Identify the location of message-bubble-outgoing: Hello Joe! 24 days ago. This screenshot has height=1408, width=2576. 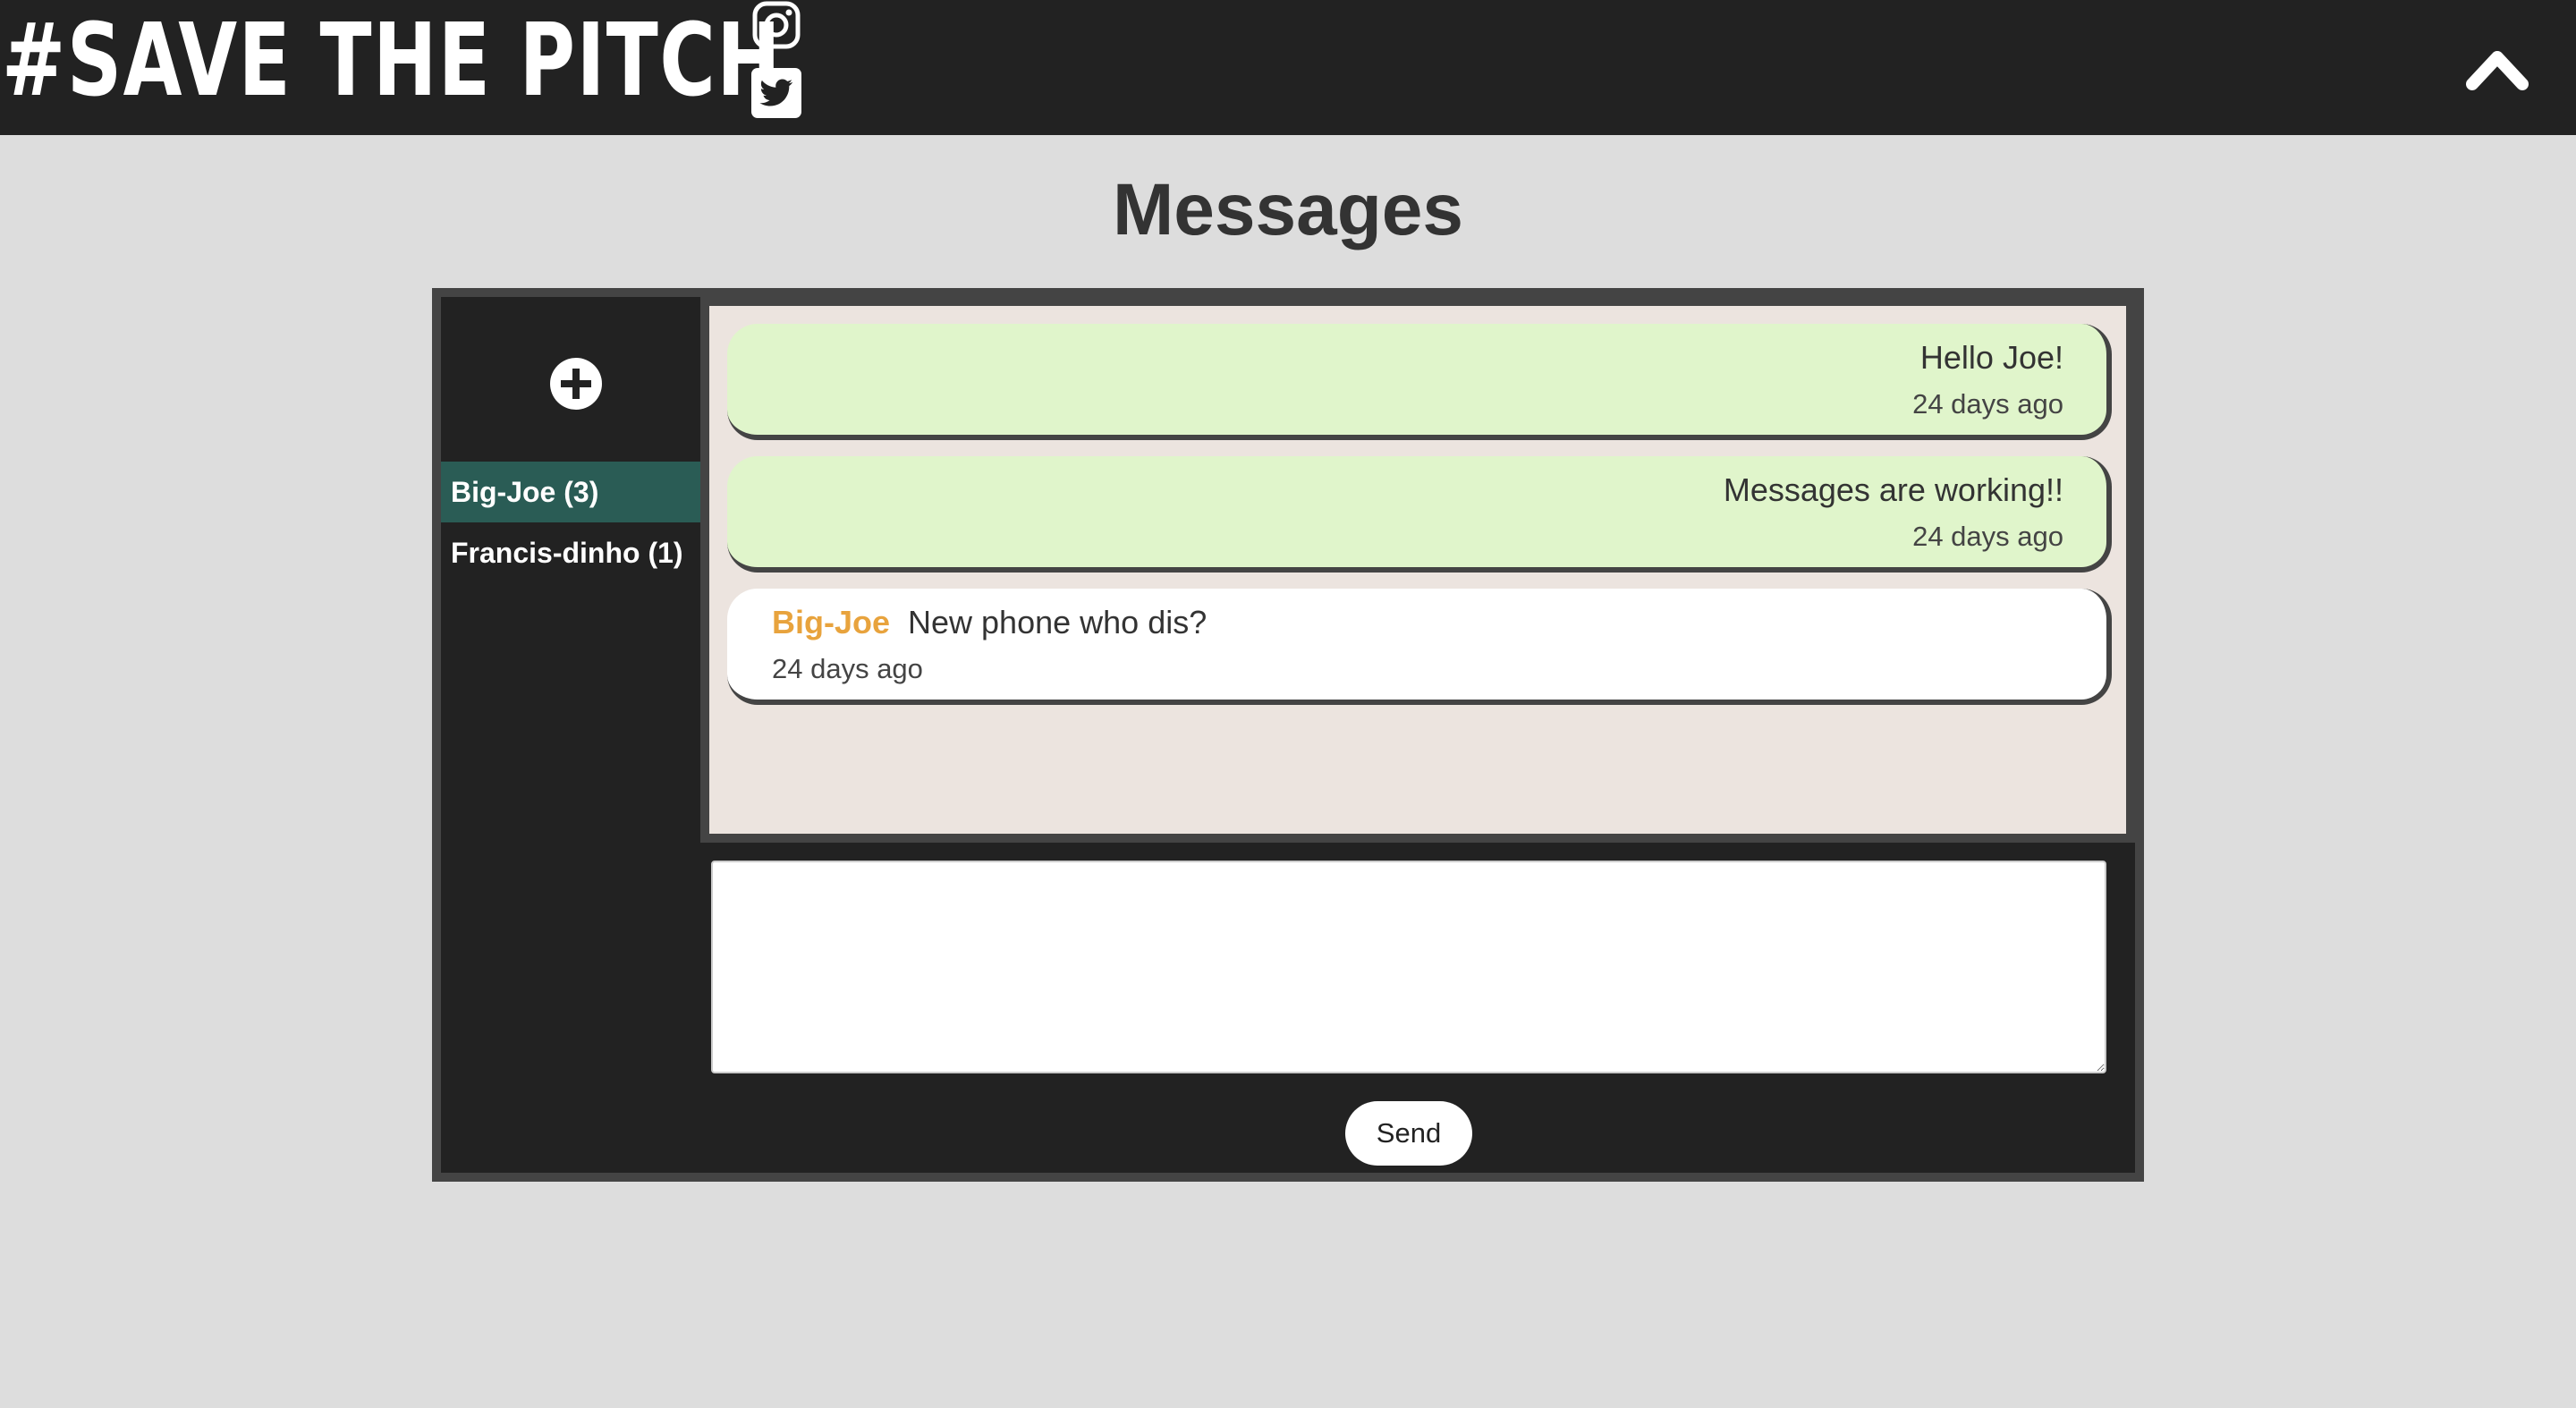
(1419, 382).